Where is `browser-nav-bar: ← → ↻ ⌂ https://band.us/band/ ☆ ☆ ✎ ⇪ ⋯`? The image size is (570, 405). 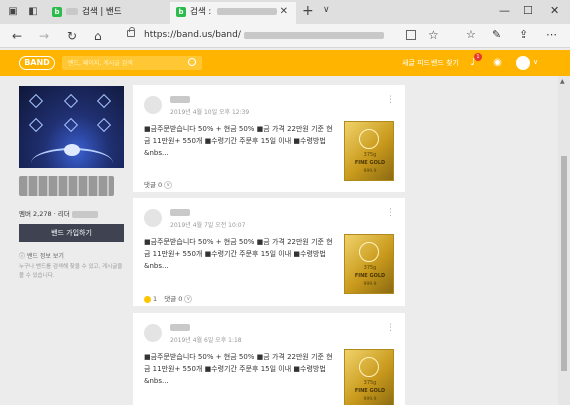
browser-nav-bar: ← → ↻ ⌂ https://band.us/band/ ☆ ☆ ✎ ⇪ ⋯ is located at coordinates (285, 36).